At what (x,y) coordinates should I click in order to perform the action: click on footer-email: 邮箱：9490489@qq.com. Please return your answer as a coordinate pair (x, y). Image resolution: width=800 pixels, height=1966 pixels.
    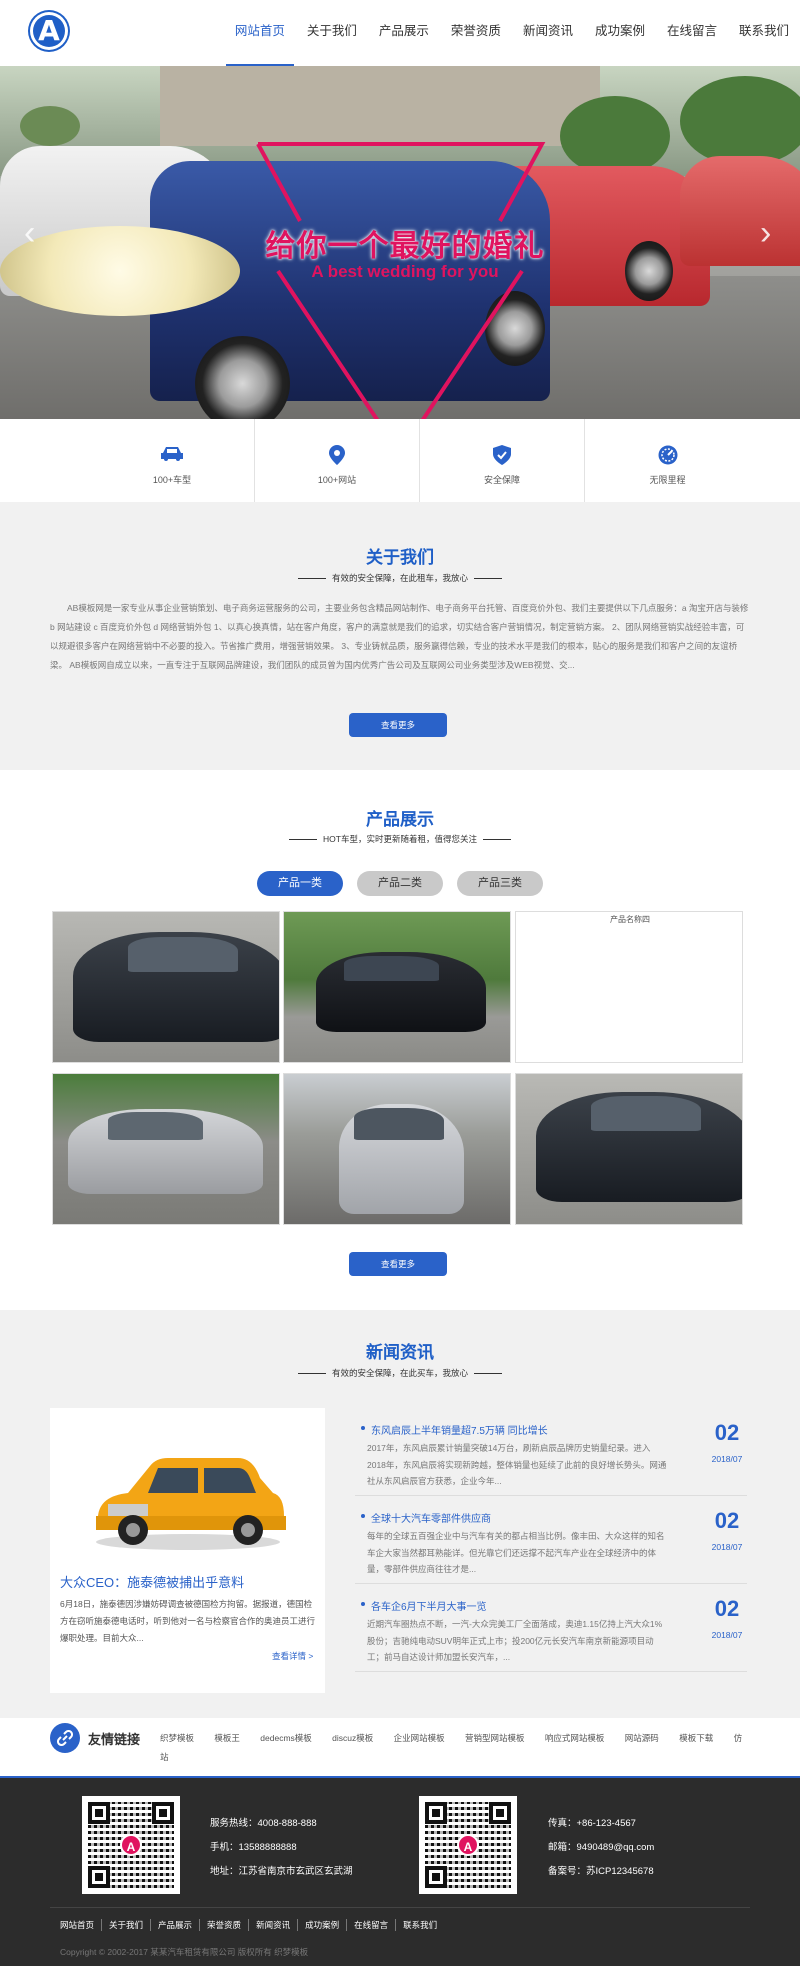
    Looking at the image, I should click on (601, 1847).